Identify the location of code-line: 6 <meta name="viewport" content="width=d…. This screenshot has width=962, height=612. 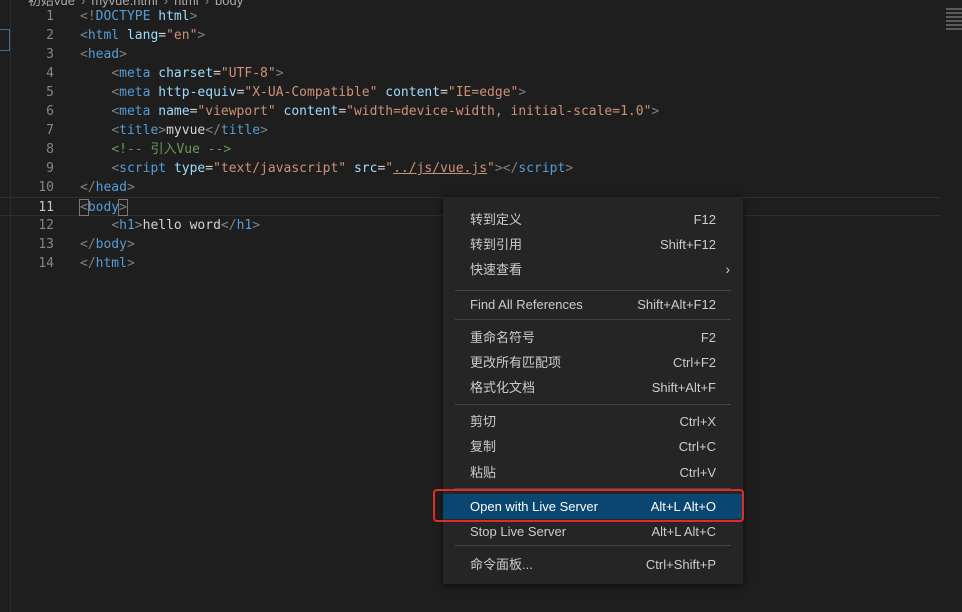
(470, 111).